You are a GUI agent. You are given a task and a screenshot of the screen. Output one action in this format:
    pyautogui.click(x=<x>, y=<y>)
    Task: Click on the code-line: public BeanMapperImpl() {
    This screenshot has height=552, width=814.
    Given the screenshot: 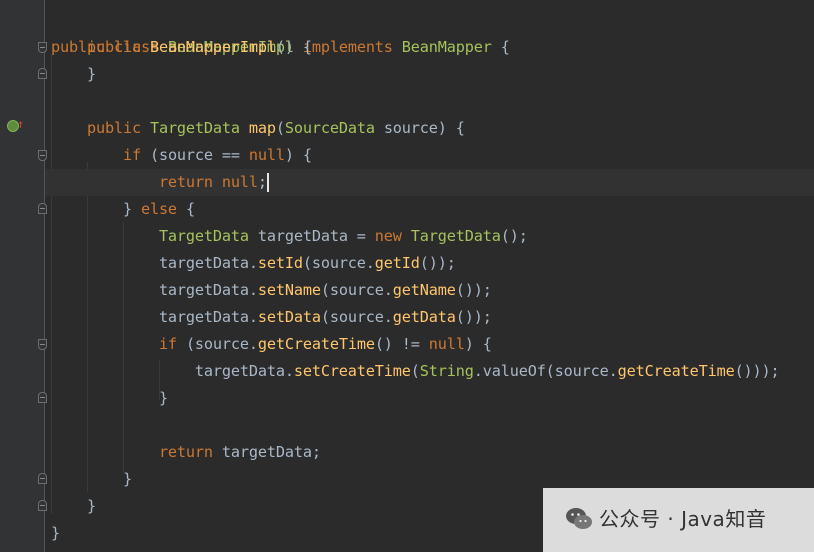 What is the action you would take?
    pyautogui.click(x=429, y=47)
    